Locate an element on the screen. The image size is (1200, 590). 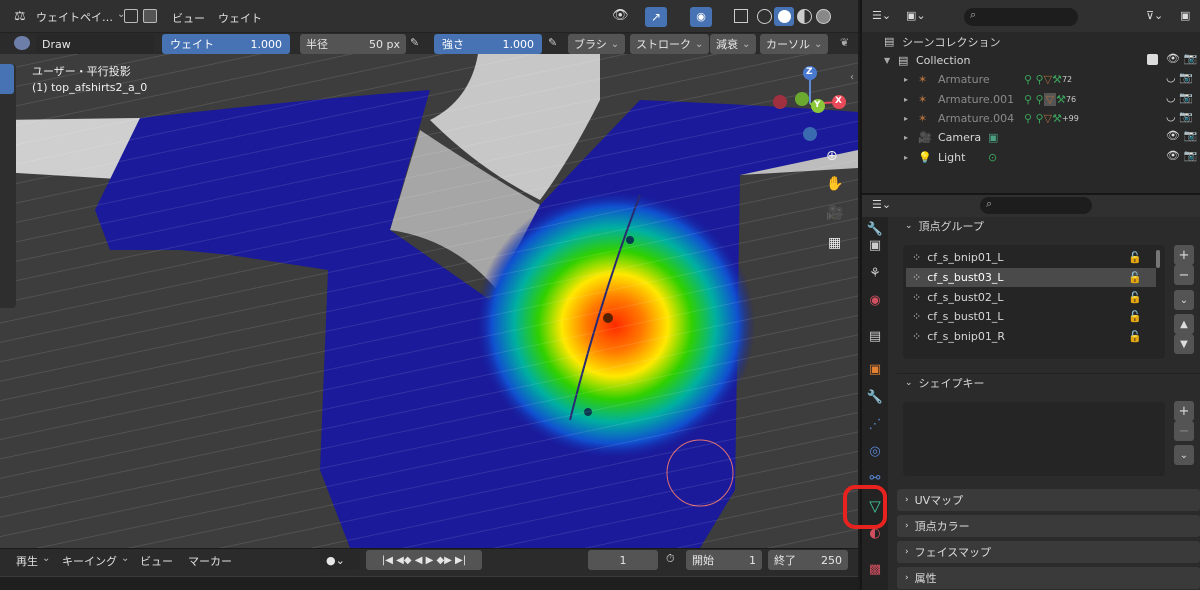
list-item: ⁘ cf_s_bust01_L 🔓 is located at coordinates (1031, 316).